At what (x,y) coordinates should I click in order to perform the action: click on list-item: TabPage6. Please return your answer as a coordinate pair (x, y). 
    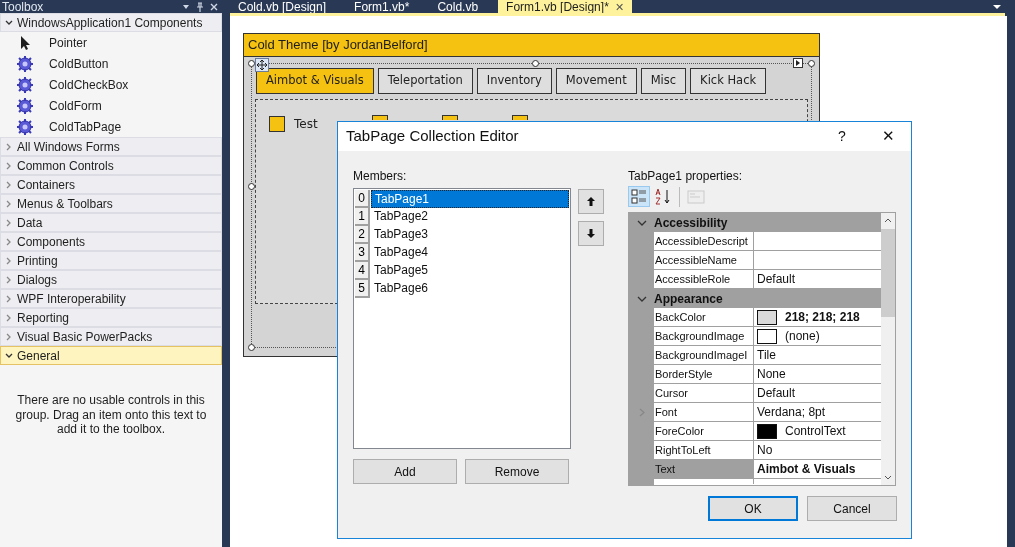
    Looking at the image, I should click on (470, 289).